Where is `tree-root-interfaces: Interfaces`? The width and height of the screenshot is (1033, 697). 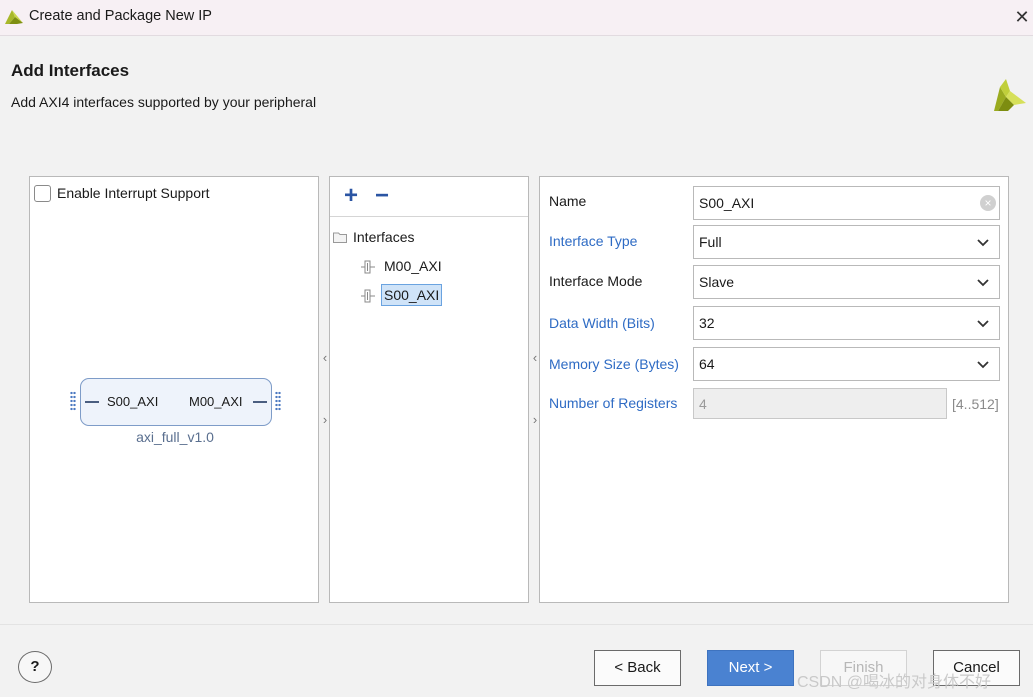
tree-root-interfaces: Interfaces is located at coordinates (383, 237).